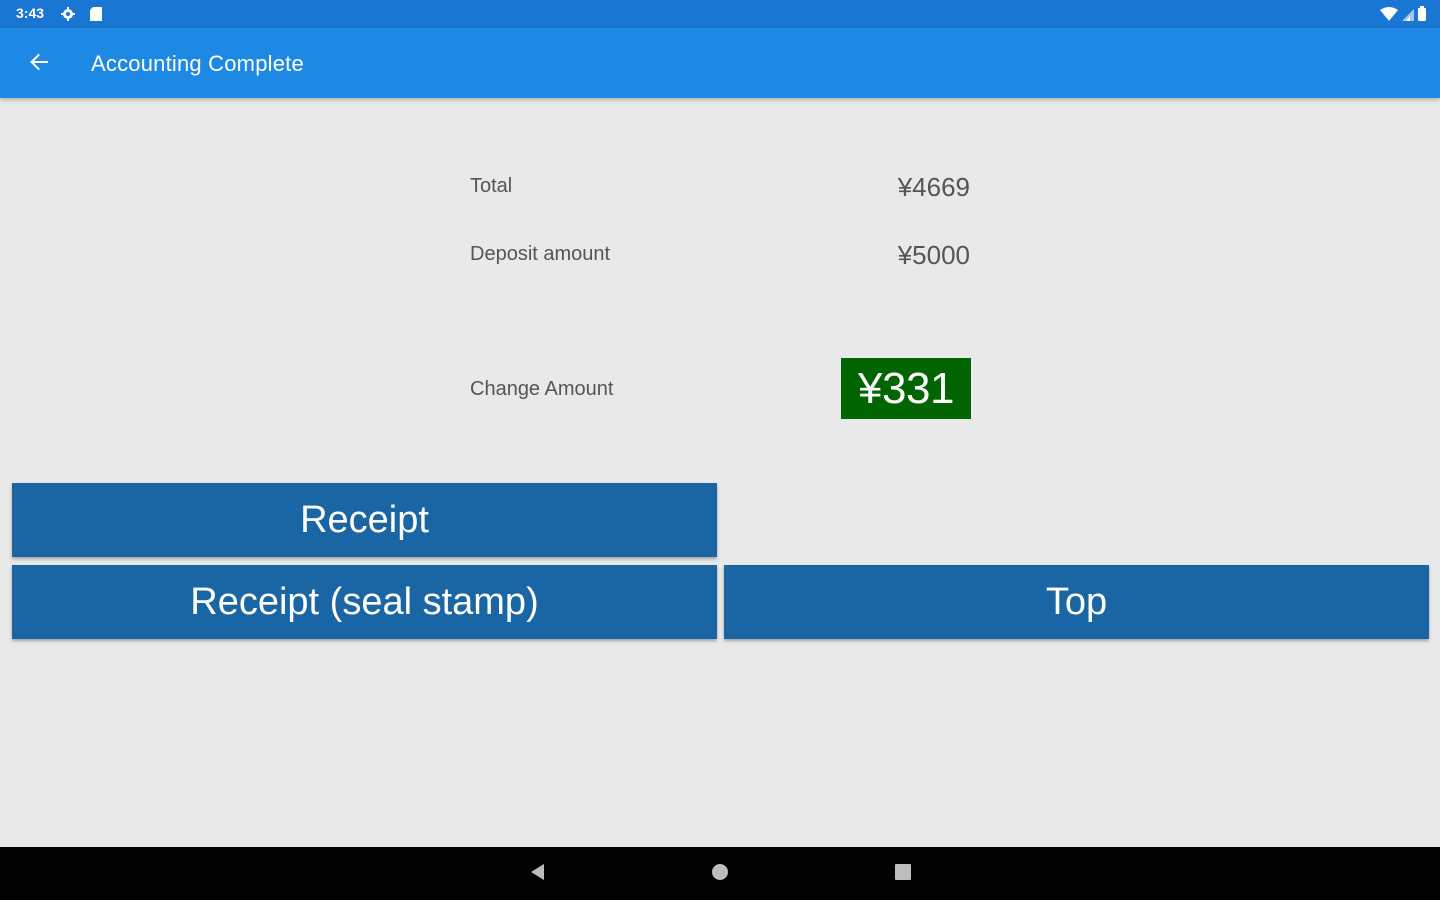 The width and height of the screenshot is (1440, 900). I want to click on nav-back-button, so click(538, 874).